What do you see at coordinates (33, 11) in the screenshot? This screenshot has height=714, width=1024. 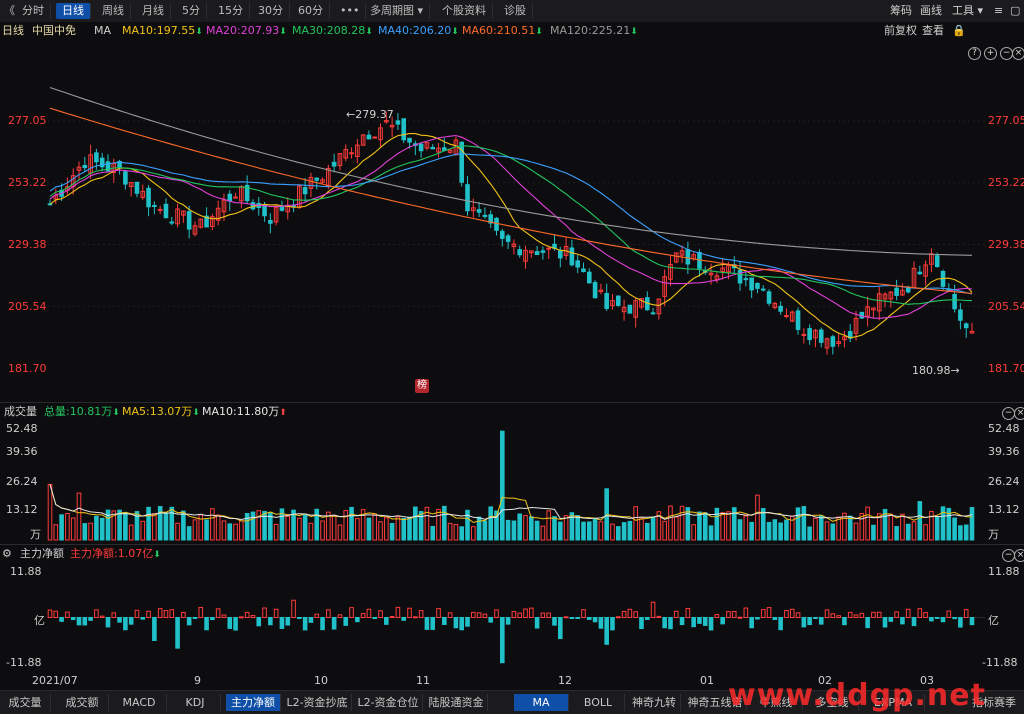 I see `tab-timeshare: 分时` at bounding box center [33, 11].